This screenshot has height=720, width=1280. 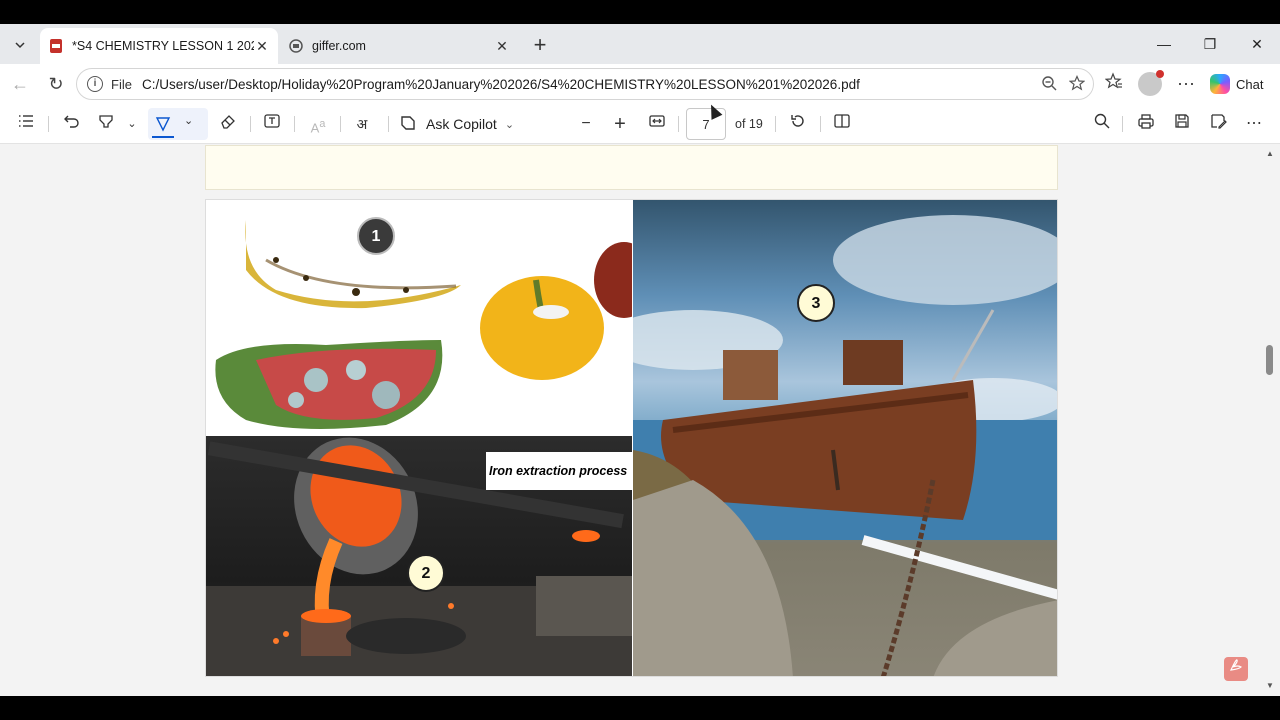 What do you see at coordinates (1220, 84) in the screenshot?
I see `copilot-icon` at bounding box center [1220, 84].